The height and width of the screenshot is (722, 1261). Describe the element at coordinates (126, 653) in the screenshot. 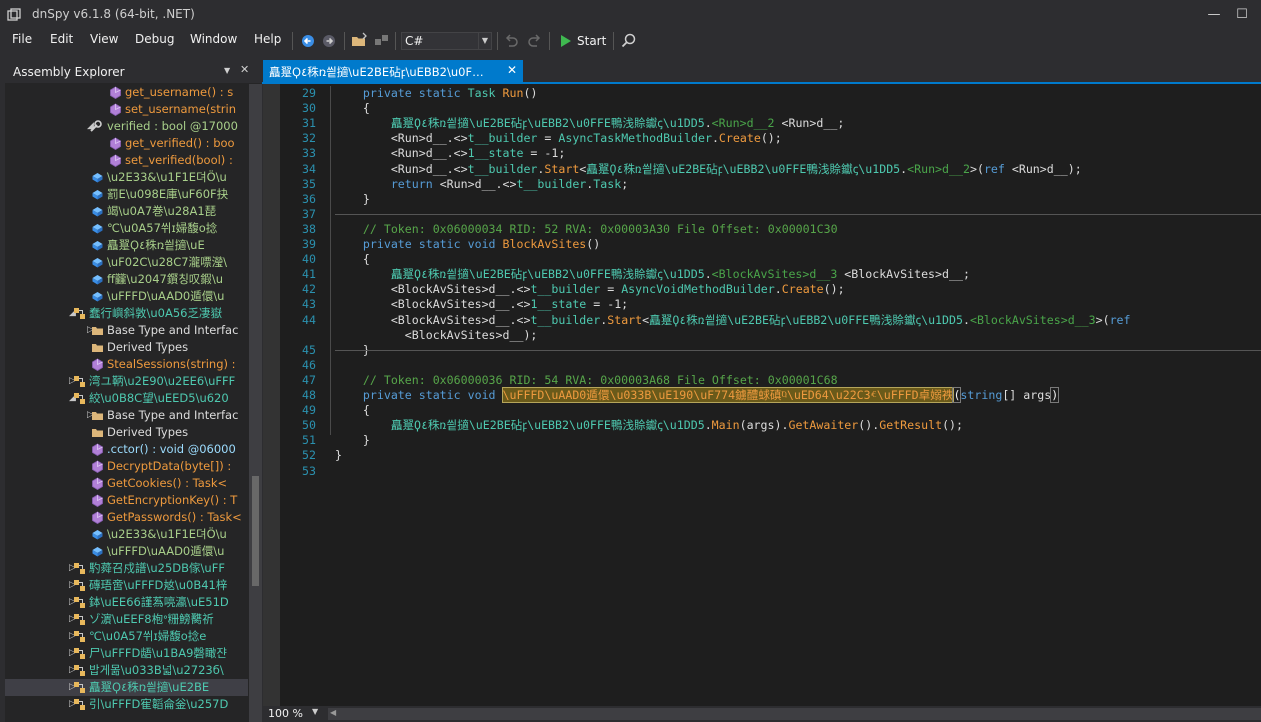

I see `tree-node: ▷ 尸\uFFFD龉\u1BA9磬瞰쟌` at that location.